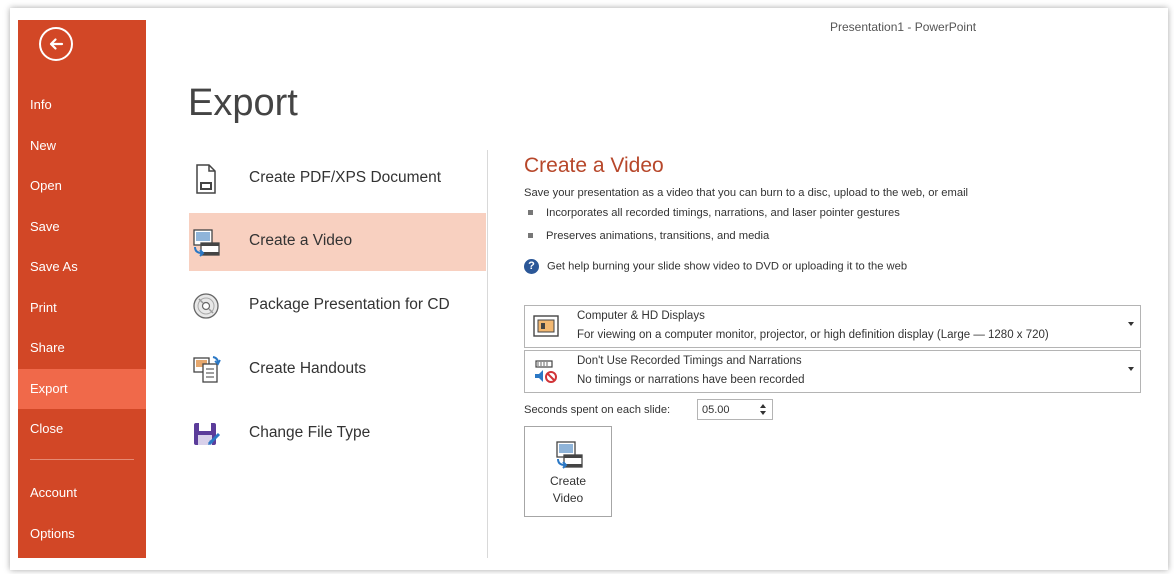 The width and height of the screenshot is (1174, 574). What do you see at coordinates (82, 146) in the screenshot?
I see `sidebar-item-new: New` at bounding box center [82, 146].